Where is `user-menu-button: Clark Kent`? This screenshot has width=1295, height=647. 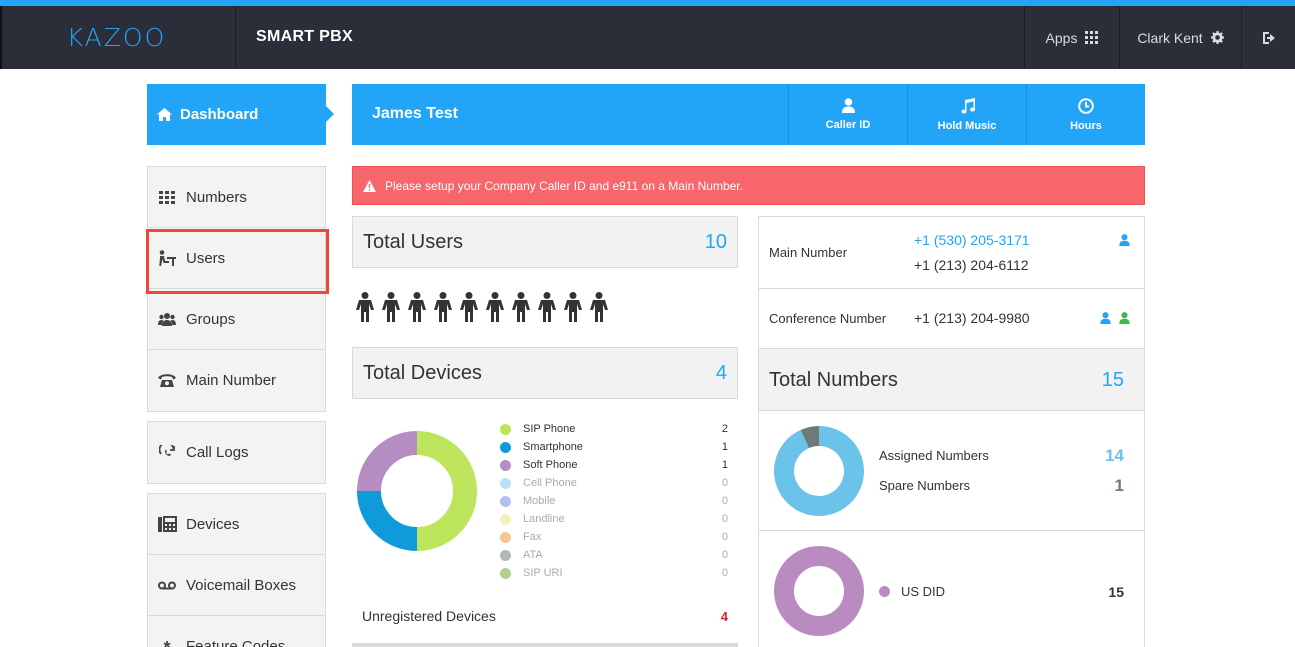
user-menu-button: Clark Kent is located at coordinates (1180, 37).